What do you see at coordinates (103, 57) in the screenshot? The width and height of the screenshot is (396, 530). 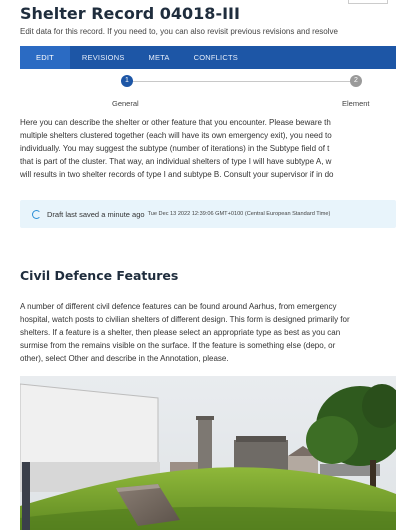 I see `tab-revisions: REVISIONS` at bounding box center [103, 57].